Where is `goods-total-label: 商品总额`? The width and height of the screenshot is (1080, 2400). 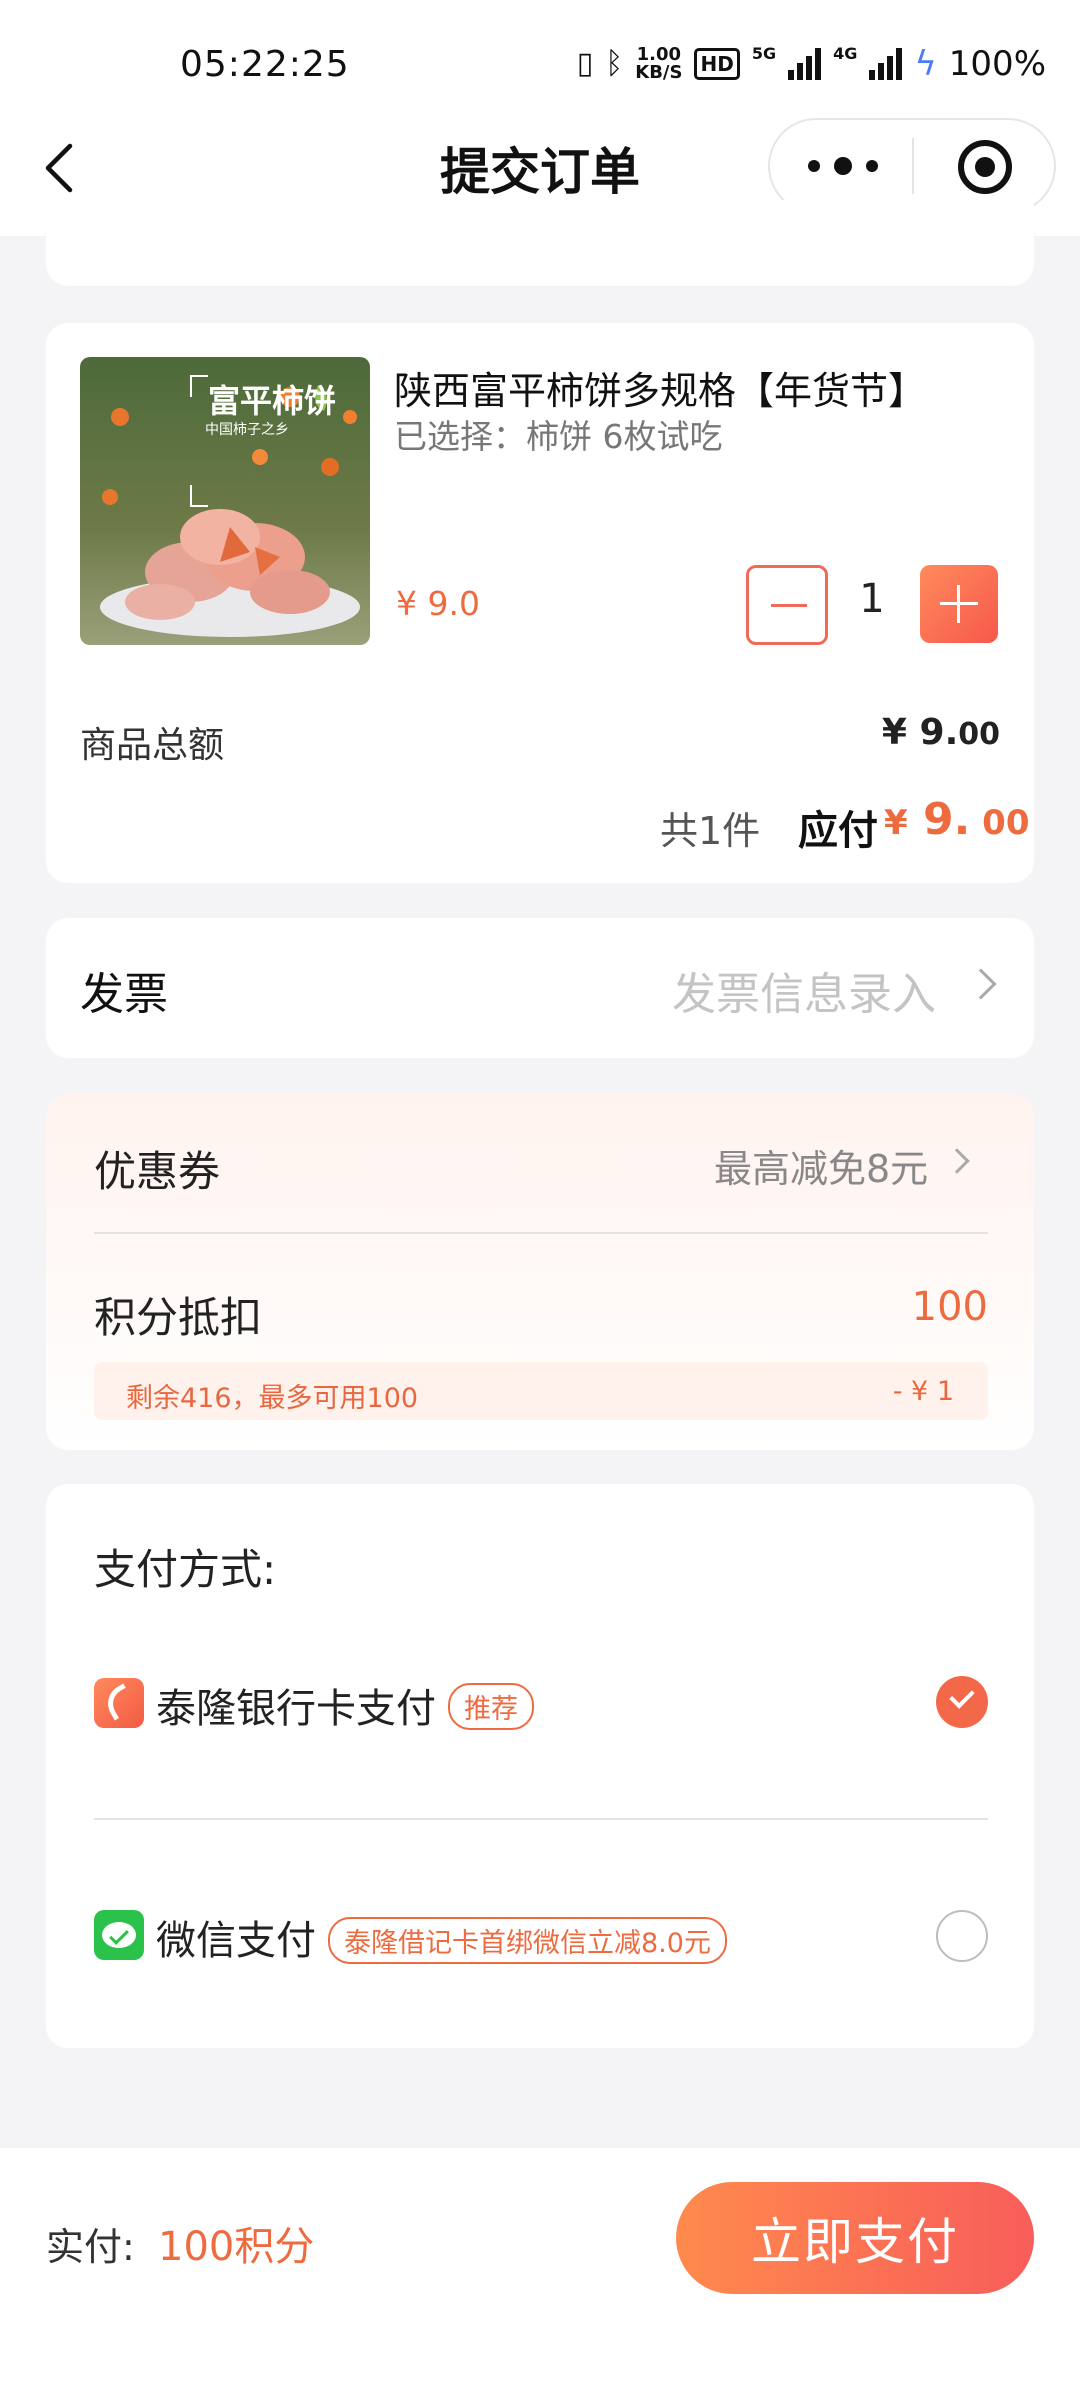 goods-total-label: 商品总额 is located at coordinates (152, 745).